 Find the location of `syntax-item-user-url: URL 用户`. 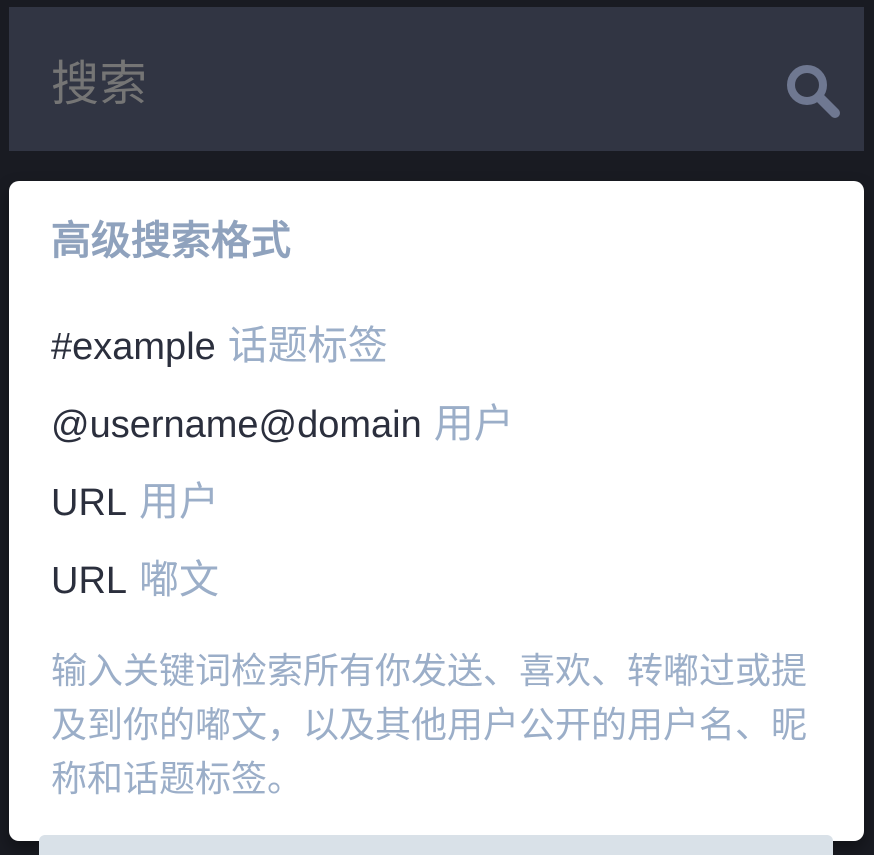

syntax-item-user-url: URL 用户 is located at coordinates (436, 502).